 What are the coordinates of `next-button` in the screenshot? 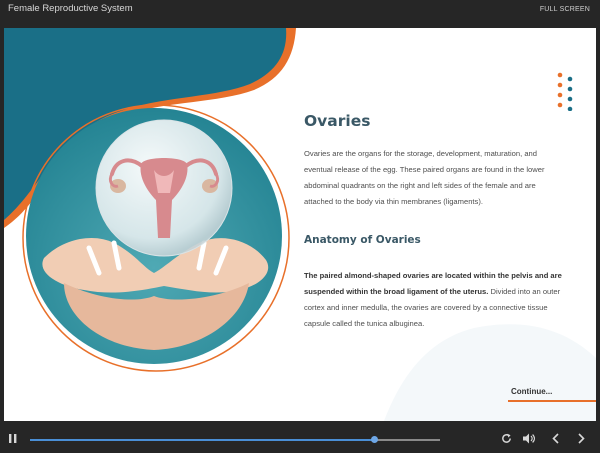 It's located at (581, 438).